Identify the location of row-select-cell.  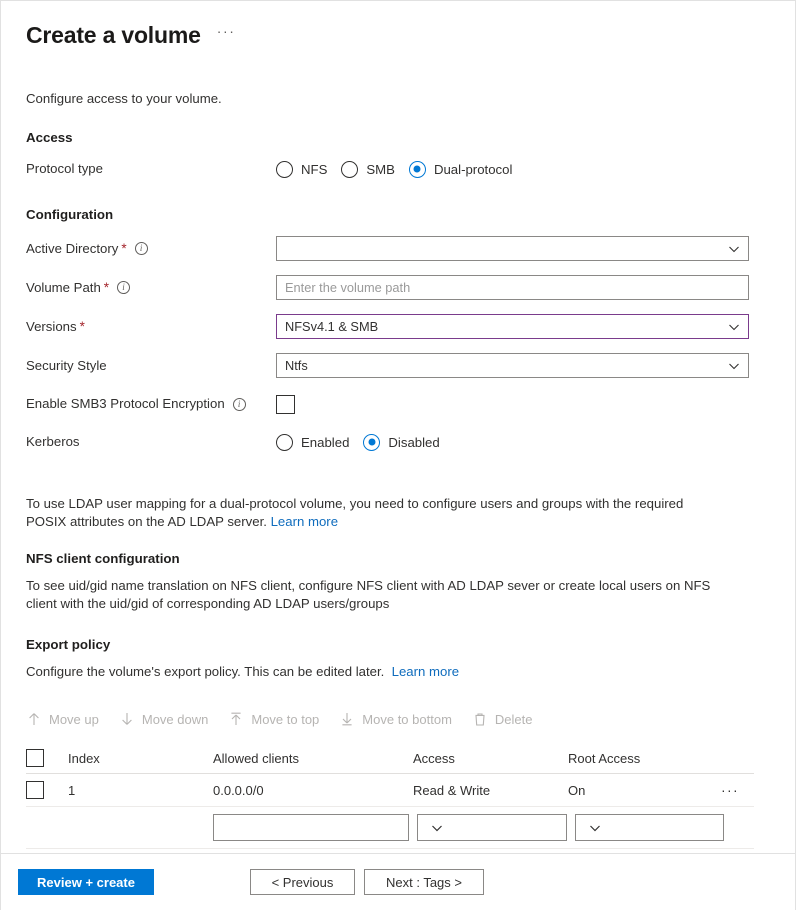
(47, 790).